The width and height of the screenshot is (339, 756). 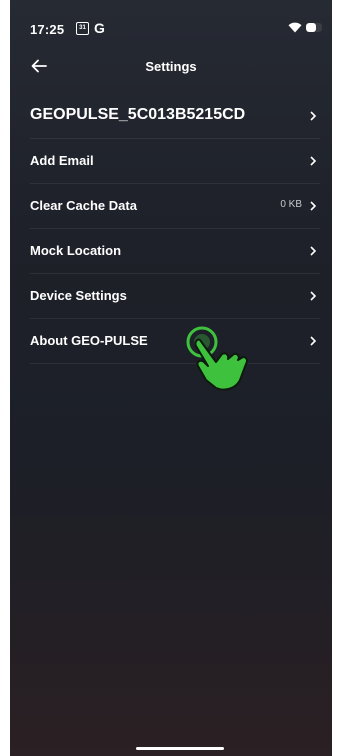 What do you see at coordinates (83, 205) in the screenshot?
I see `clear-cache-label: Clear Cache Data` at bounding box center [83, 205].